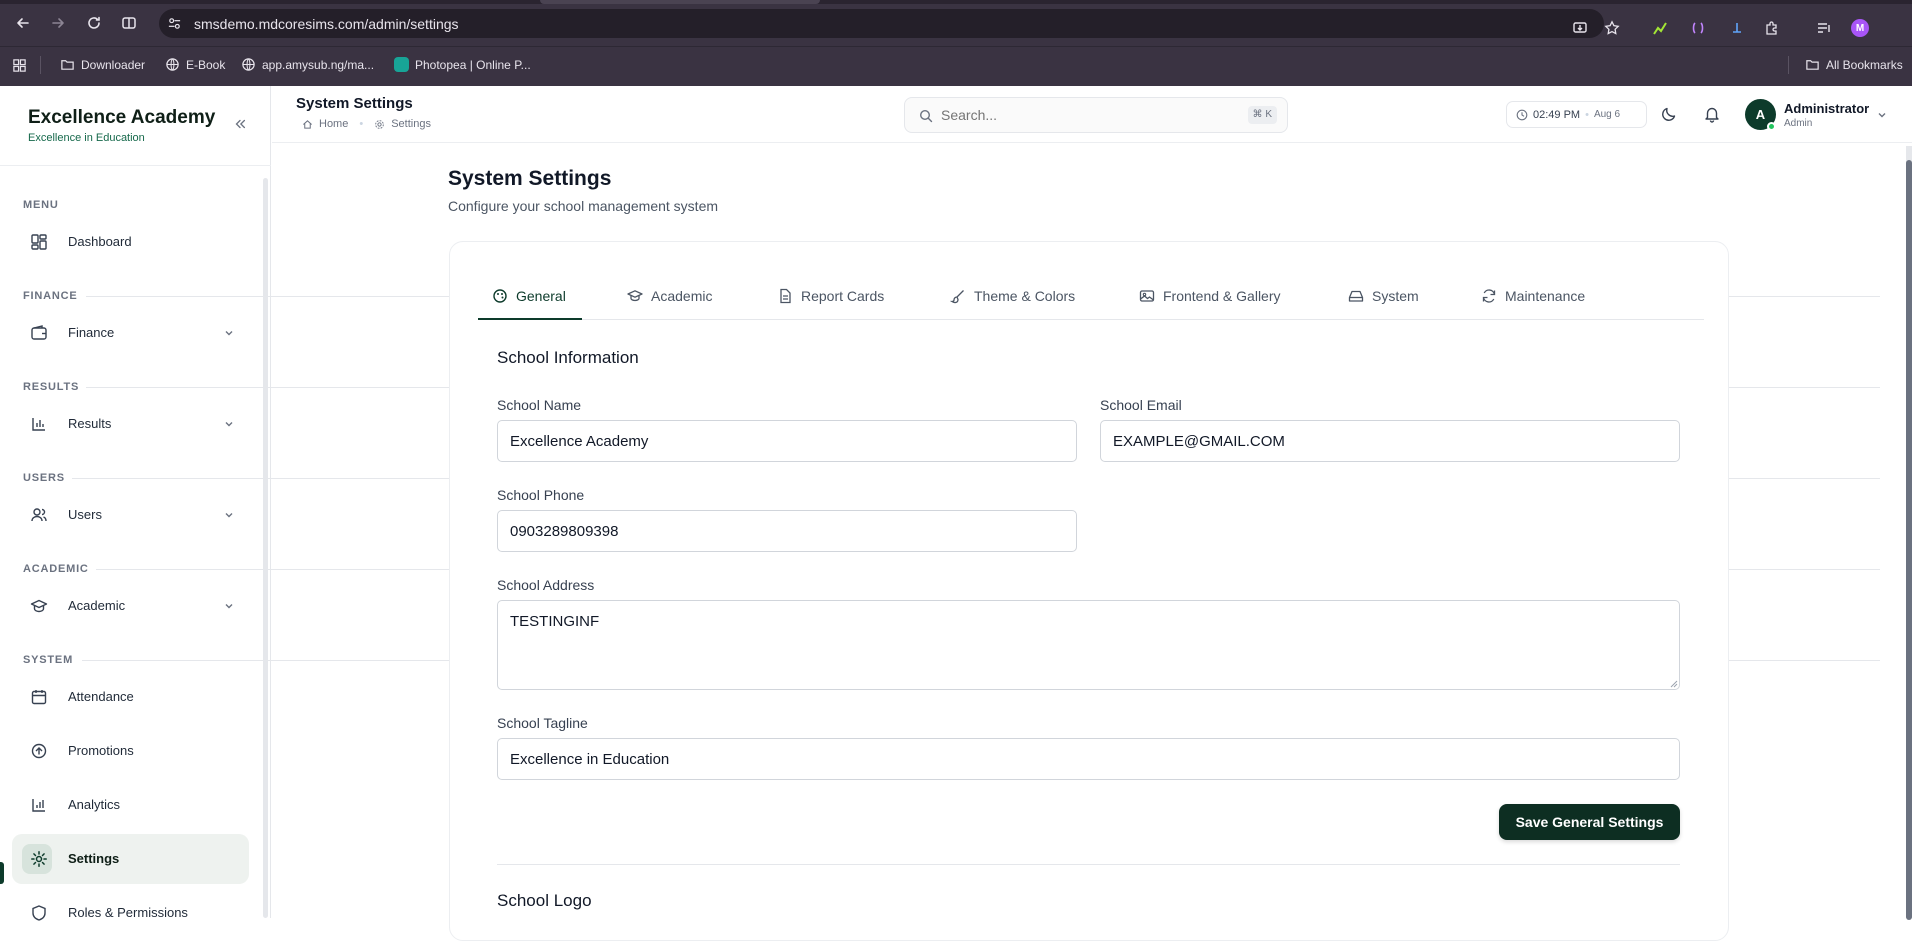 The height and width of the screenshot is (941, 1912). Describe the element at coordinates (787, 531) in the screenshot. I see `school-phone-input` at that location.